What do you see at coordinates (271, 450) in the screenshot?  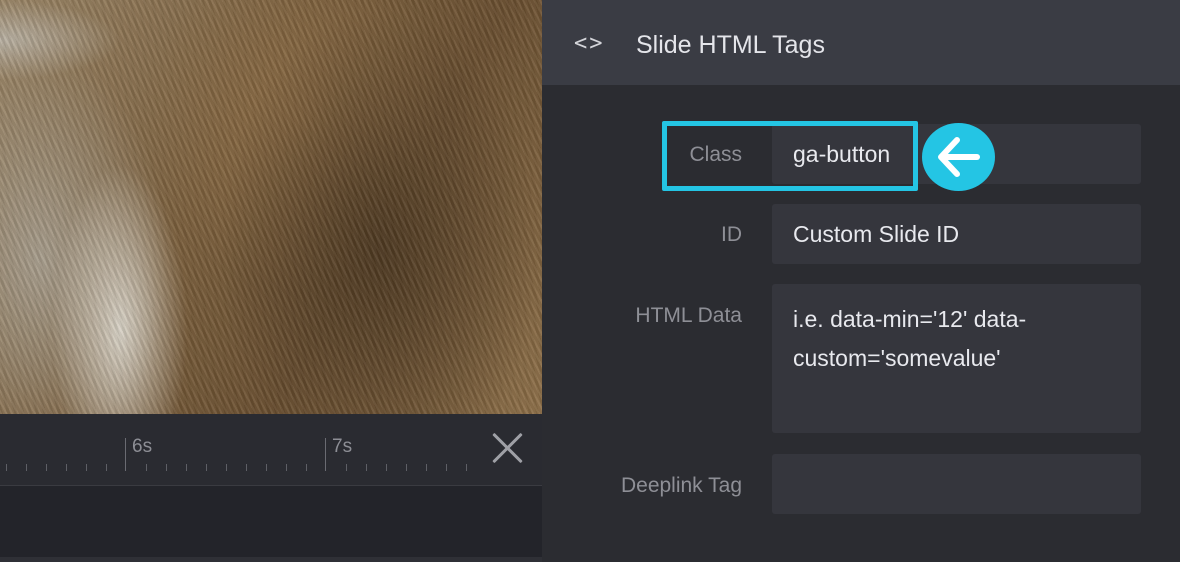 I see `timeline-ruler: 6s 7s` at bounding box center [271, 450].